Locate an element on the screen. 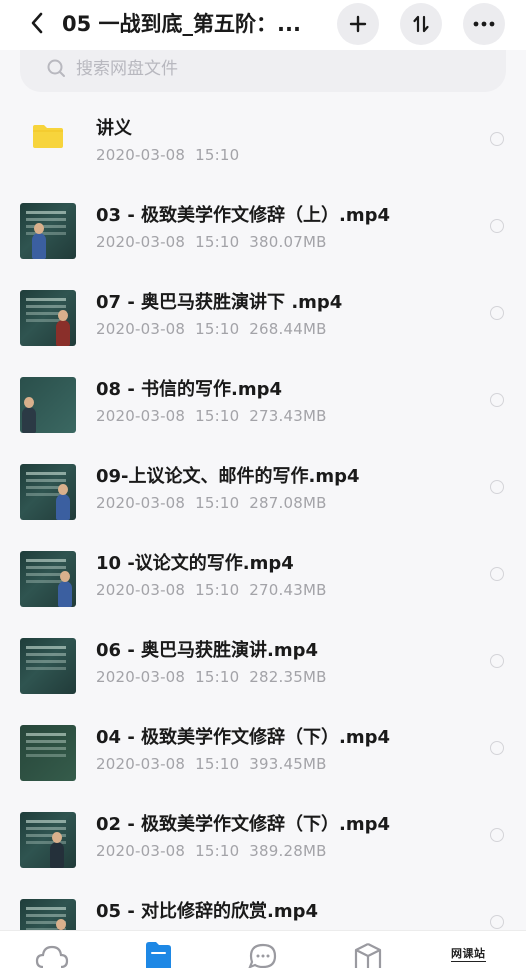  more-icon is located at coordinates (484, 24).